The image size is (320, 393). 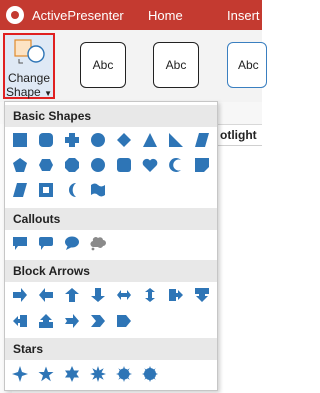 What do you see at coordinates (72, 321) in the screenshot?
I see `notched-up-arrow-icon` at bounding box center [72, 321].